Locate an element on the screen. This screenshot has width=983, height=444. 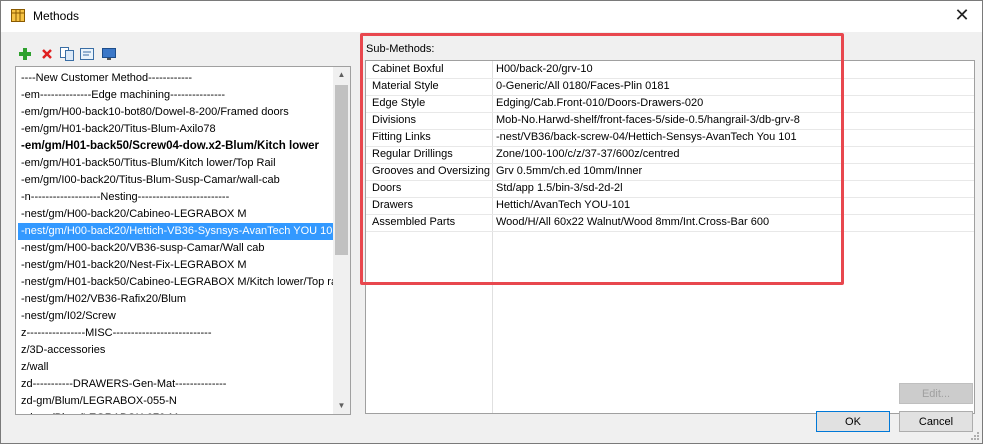
cancel-button: Cancel is located at coordinates (936, 421).